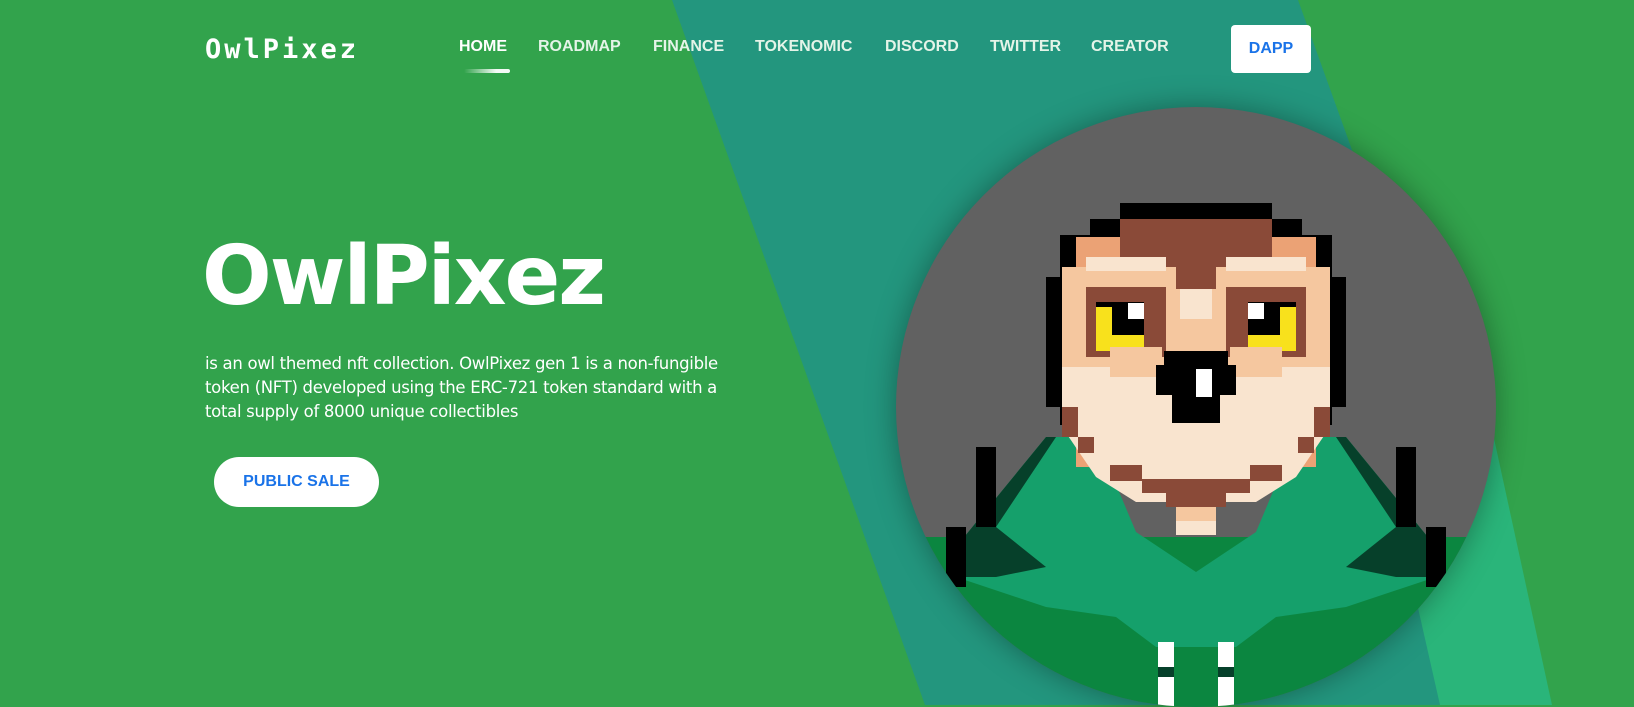  I want to click on brand-logo: OwlPixez, so click(282, 49).